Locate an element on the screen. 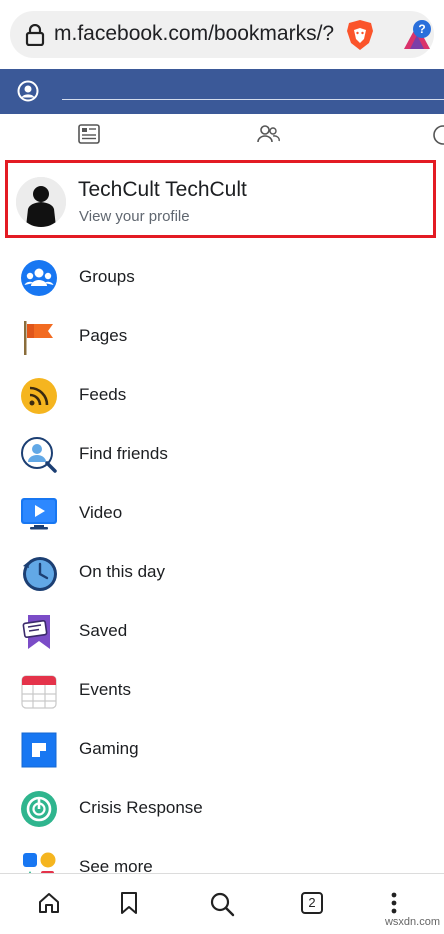  menu-item-find-friends: Find friends is located at coordinates (222, 453).